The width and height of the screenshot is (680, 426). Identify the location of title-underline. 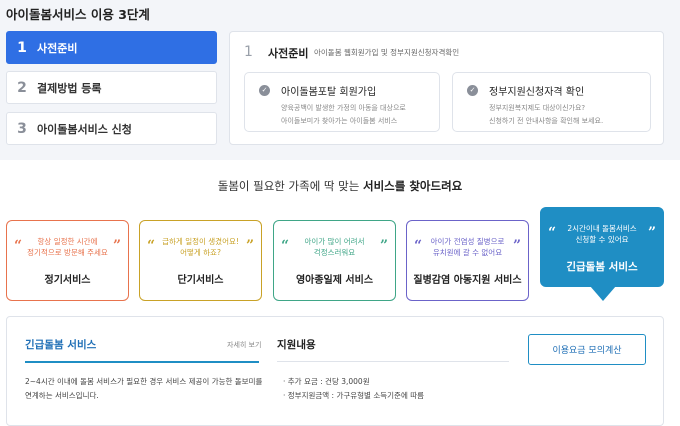
(142, 362).